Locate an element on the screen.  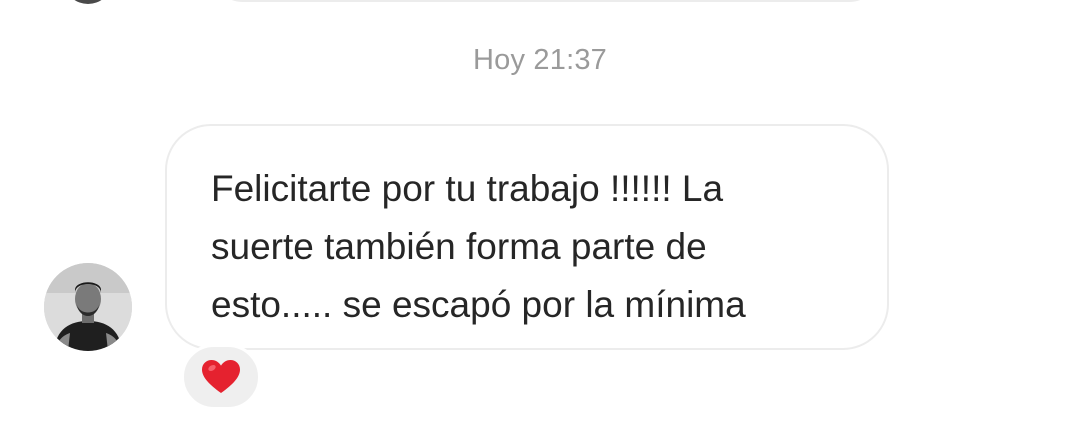
reaction-badge is located at coordinates (221, 377).